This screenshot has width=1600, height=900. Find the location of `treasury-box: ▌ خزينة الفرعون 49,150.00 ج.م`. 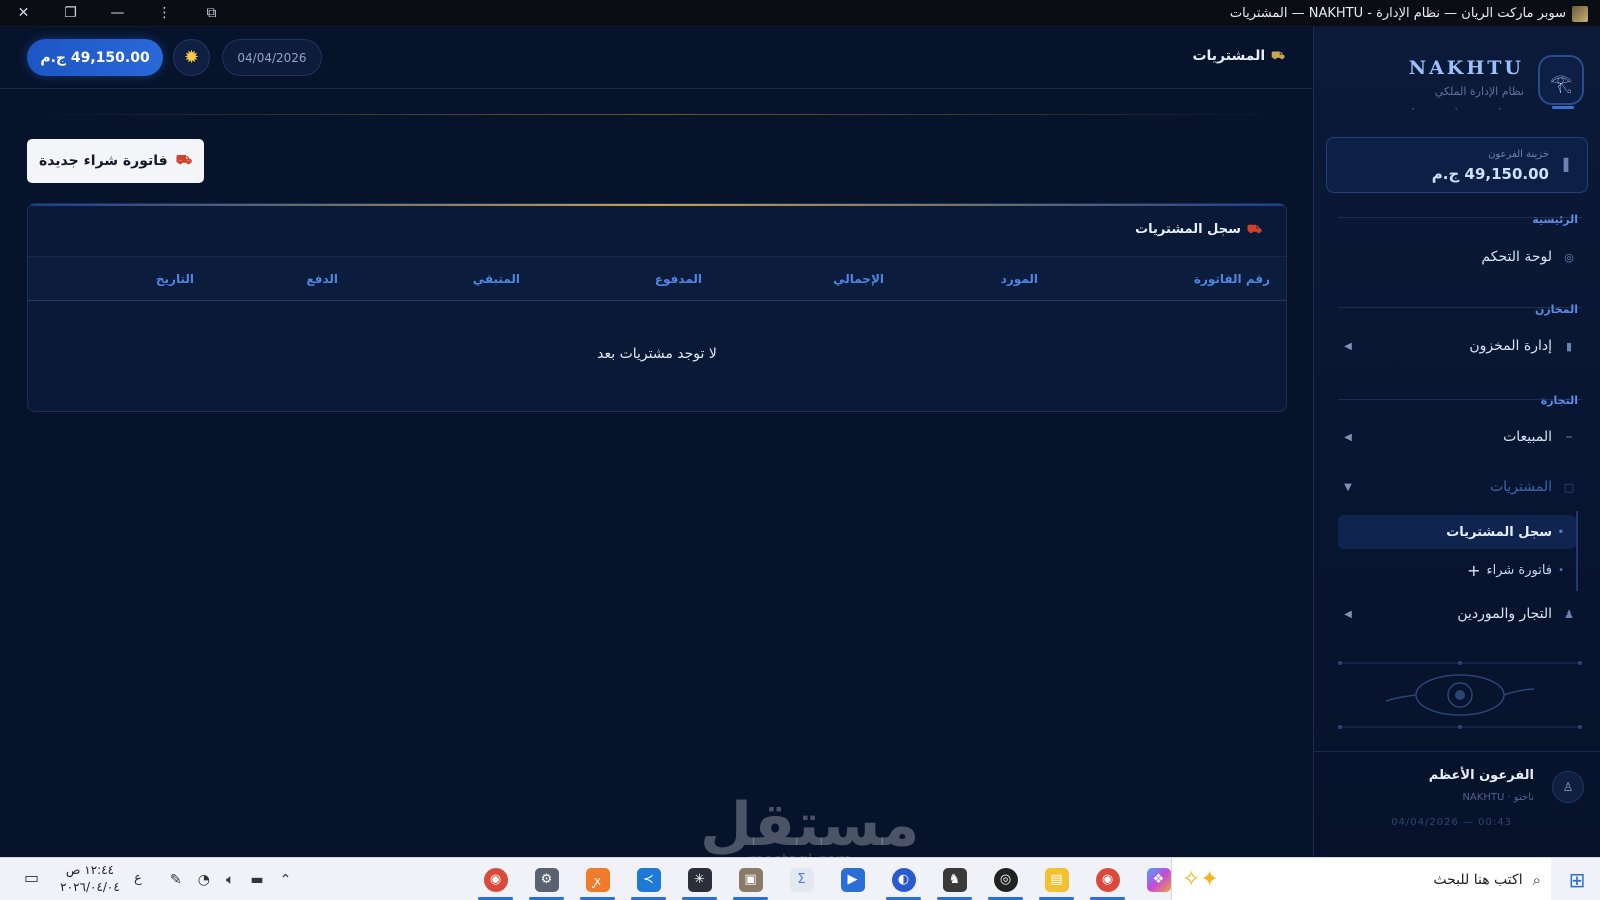

treasury-box: ▌ خزينة الفرعون 49,150.00 ج.م is located at coordinates (1457, 165).